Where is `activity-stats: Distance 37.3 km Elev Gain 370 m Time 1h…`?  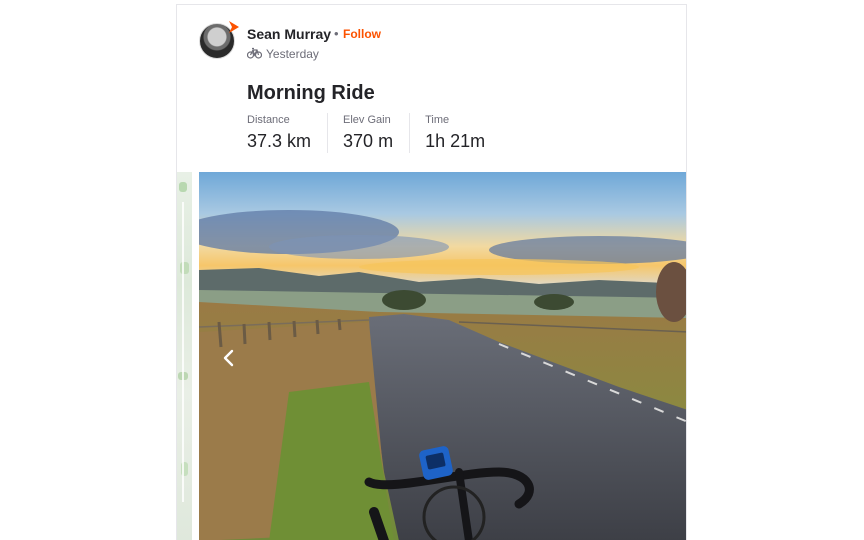 activity-stats: Distance 37.3 km Elev Gain 370 m Time 1h… is located at coordinates (381, 133).